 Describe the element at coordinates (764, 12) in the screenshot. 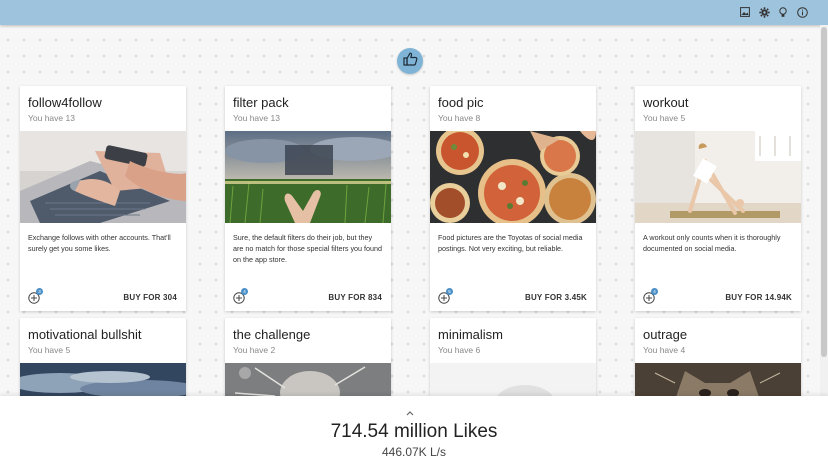

I see `settings-gear-icon` at that location.